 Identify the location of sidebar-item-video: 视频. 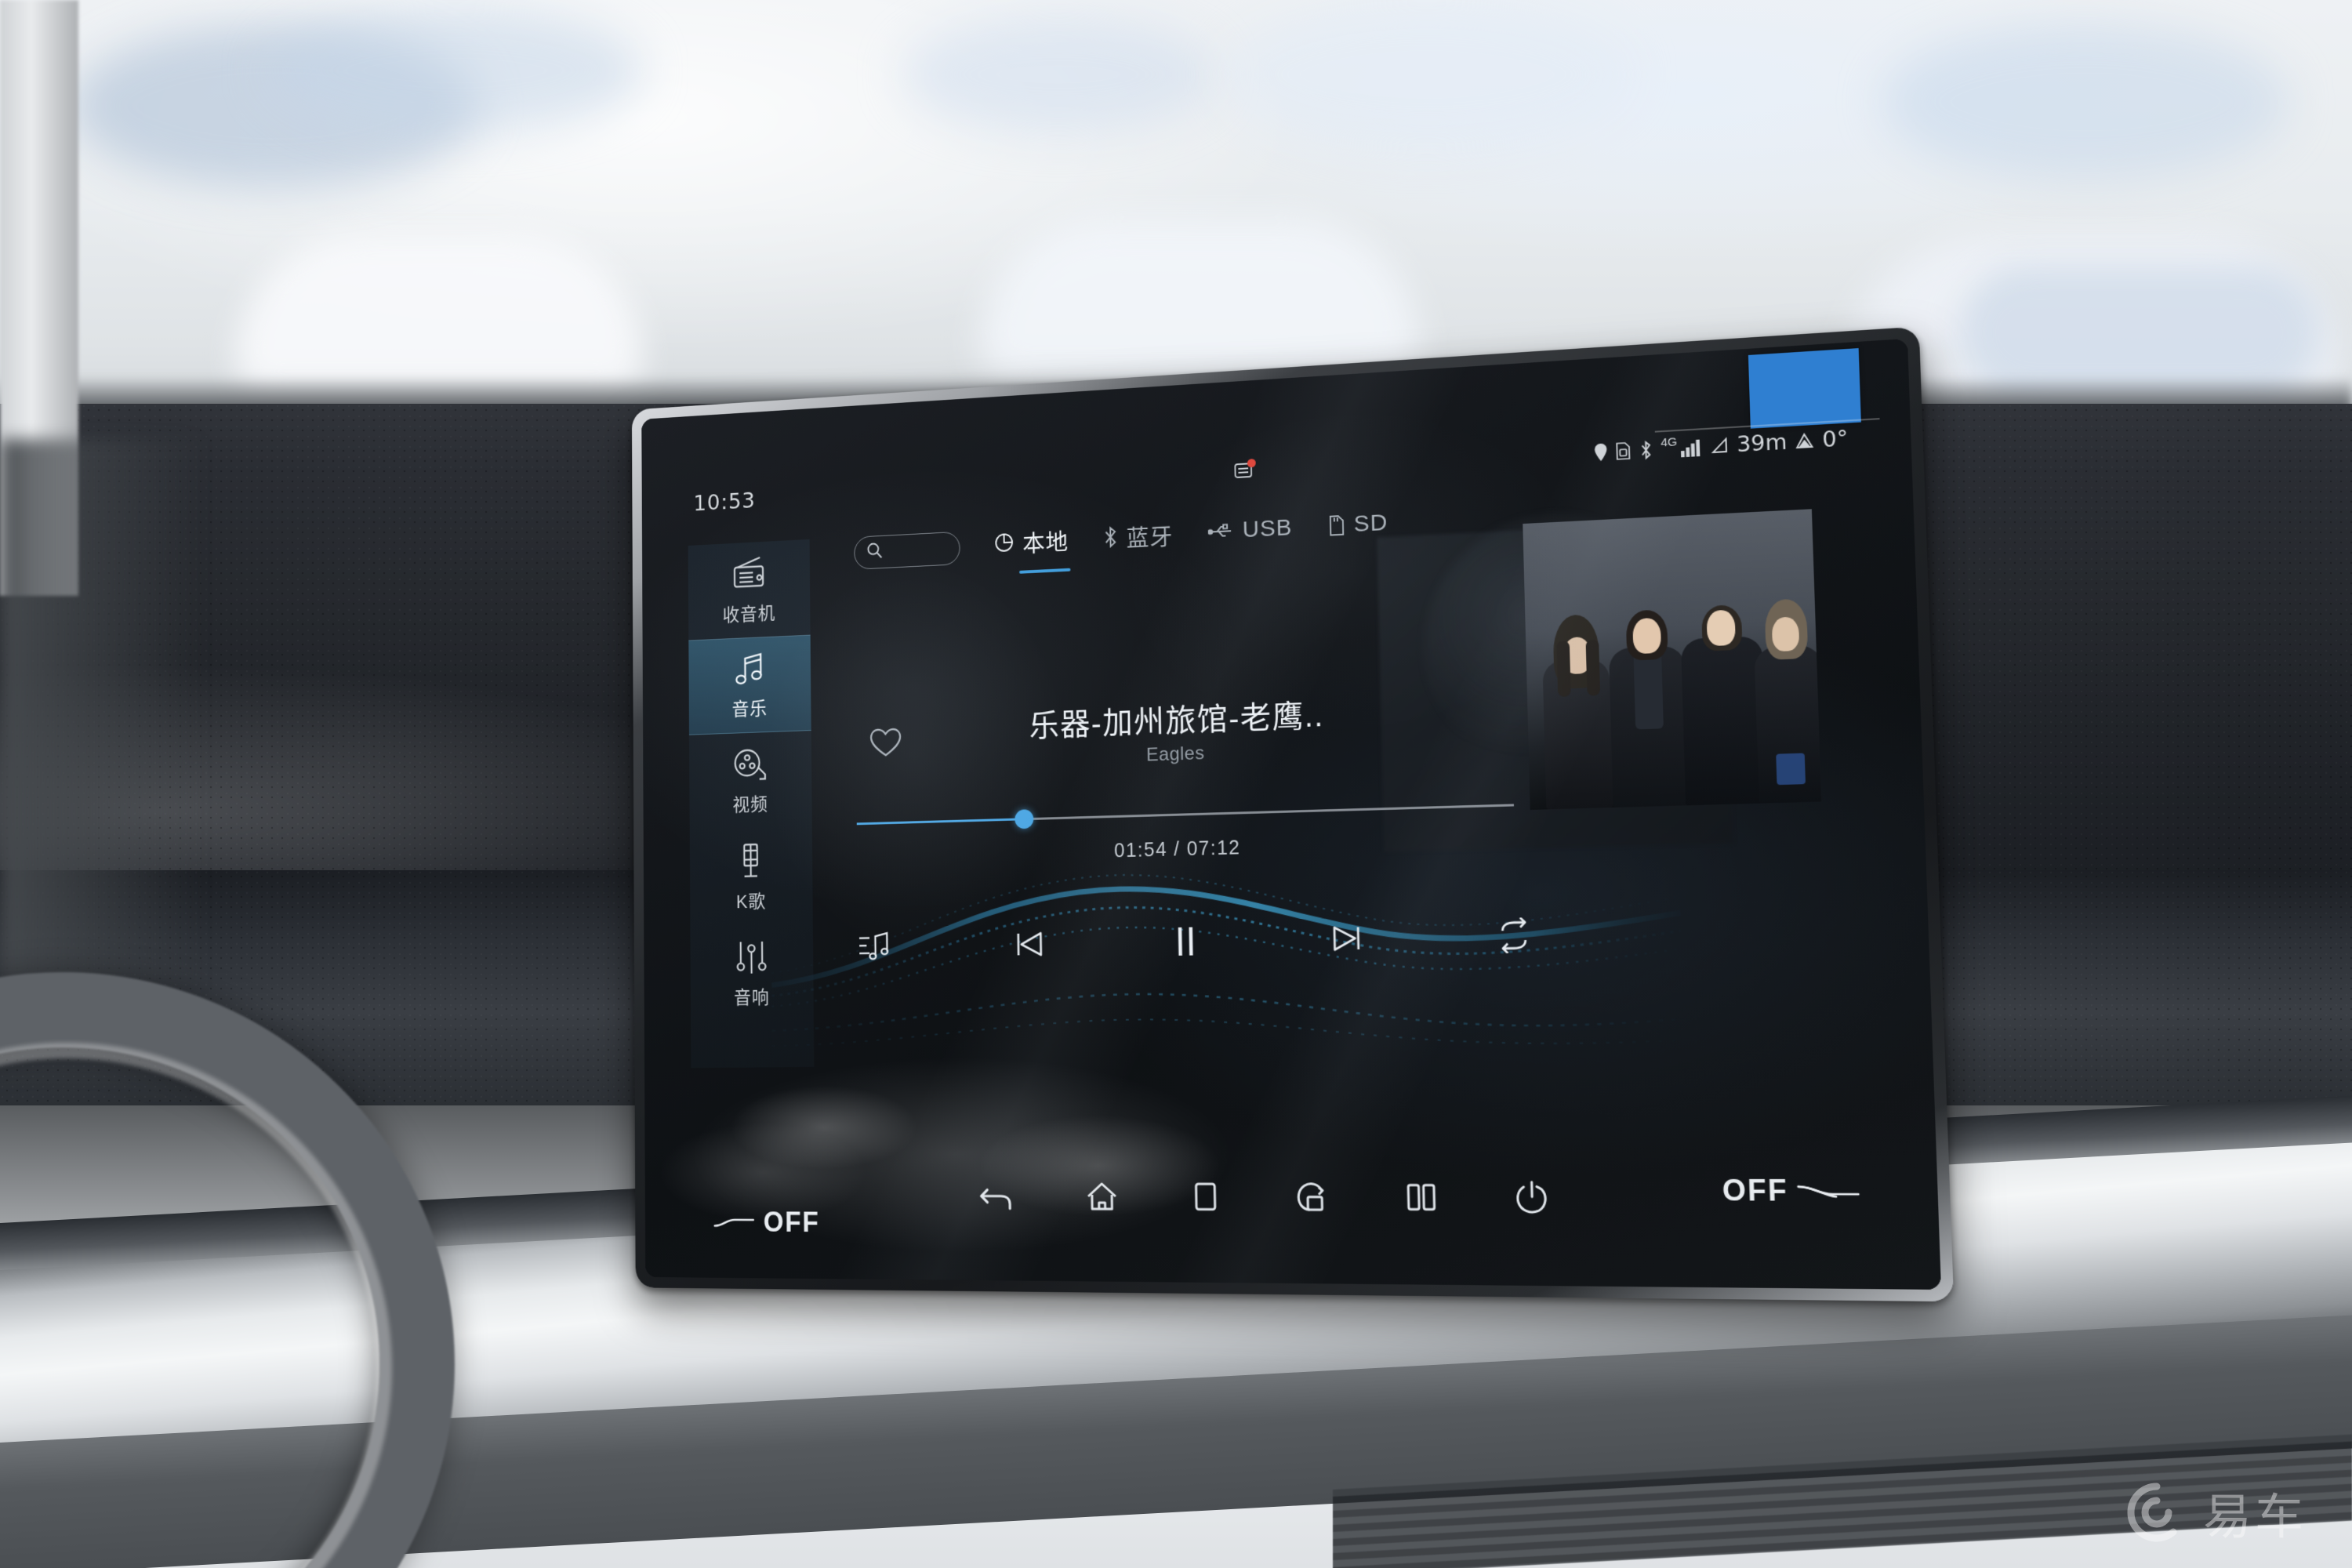
(750, 780).